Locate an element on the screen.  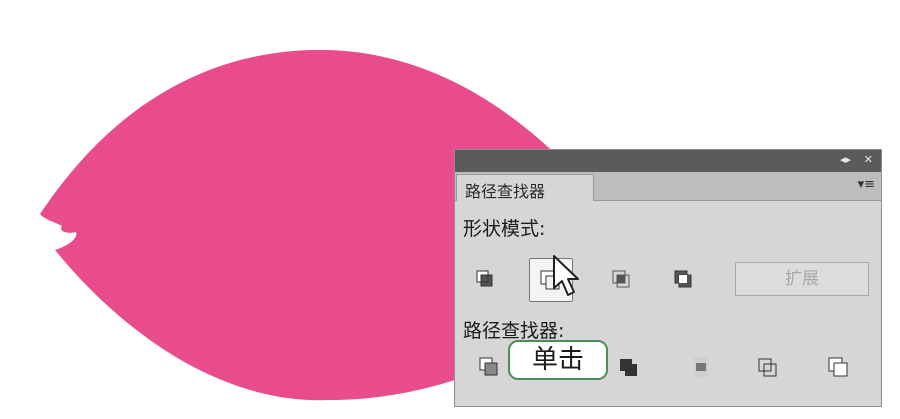
mouse-cursor-icon is located at coordinates (566, 275).